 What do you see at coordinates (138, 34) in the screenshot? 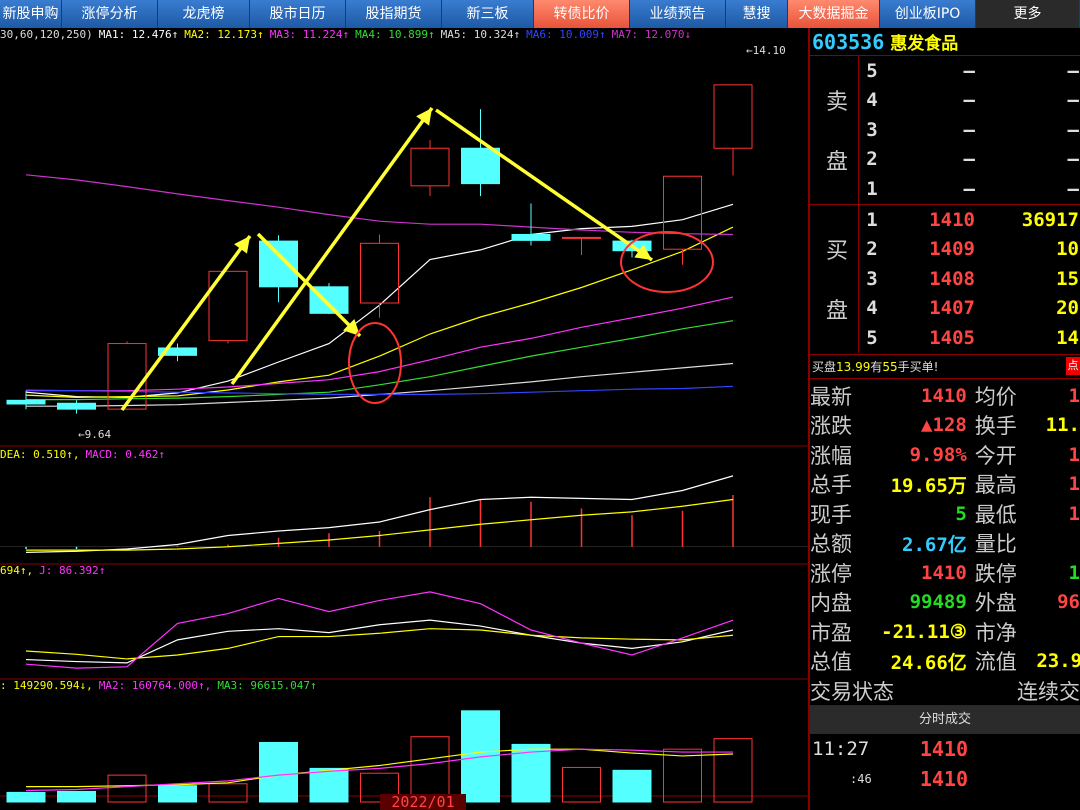
I see `legend-item: MA1: 12.476↑` at bounding box center [138, 34].